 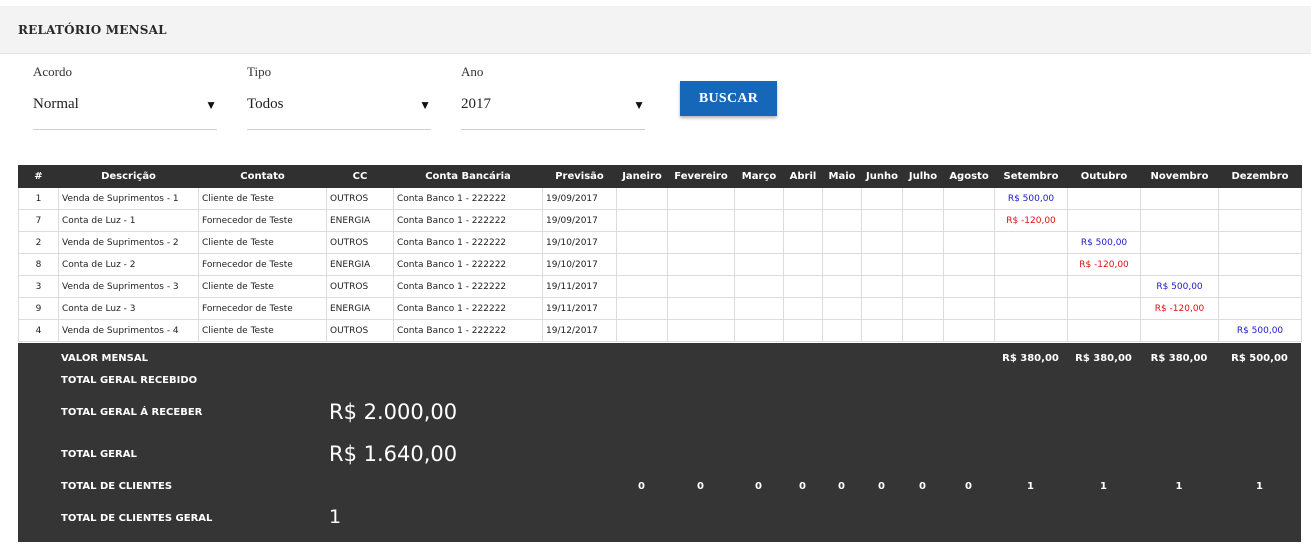 I want to click on filter-acordo-label: Acordo, so click(x=52, y=71).